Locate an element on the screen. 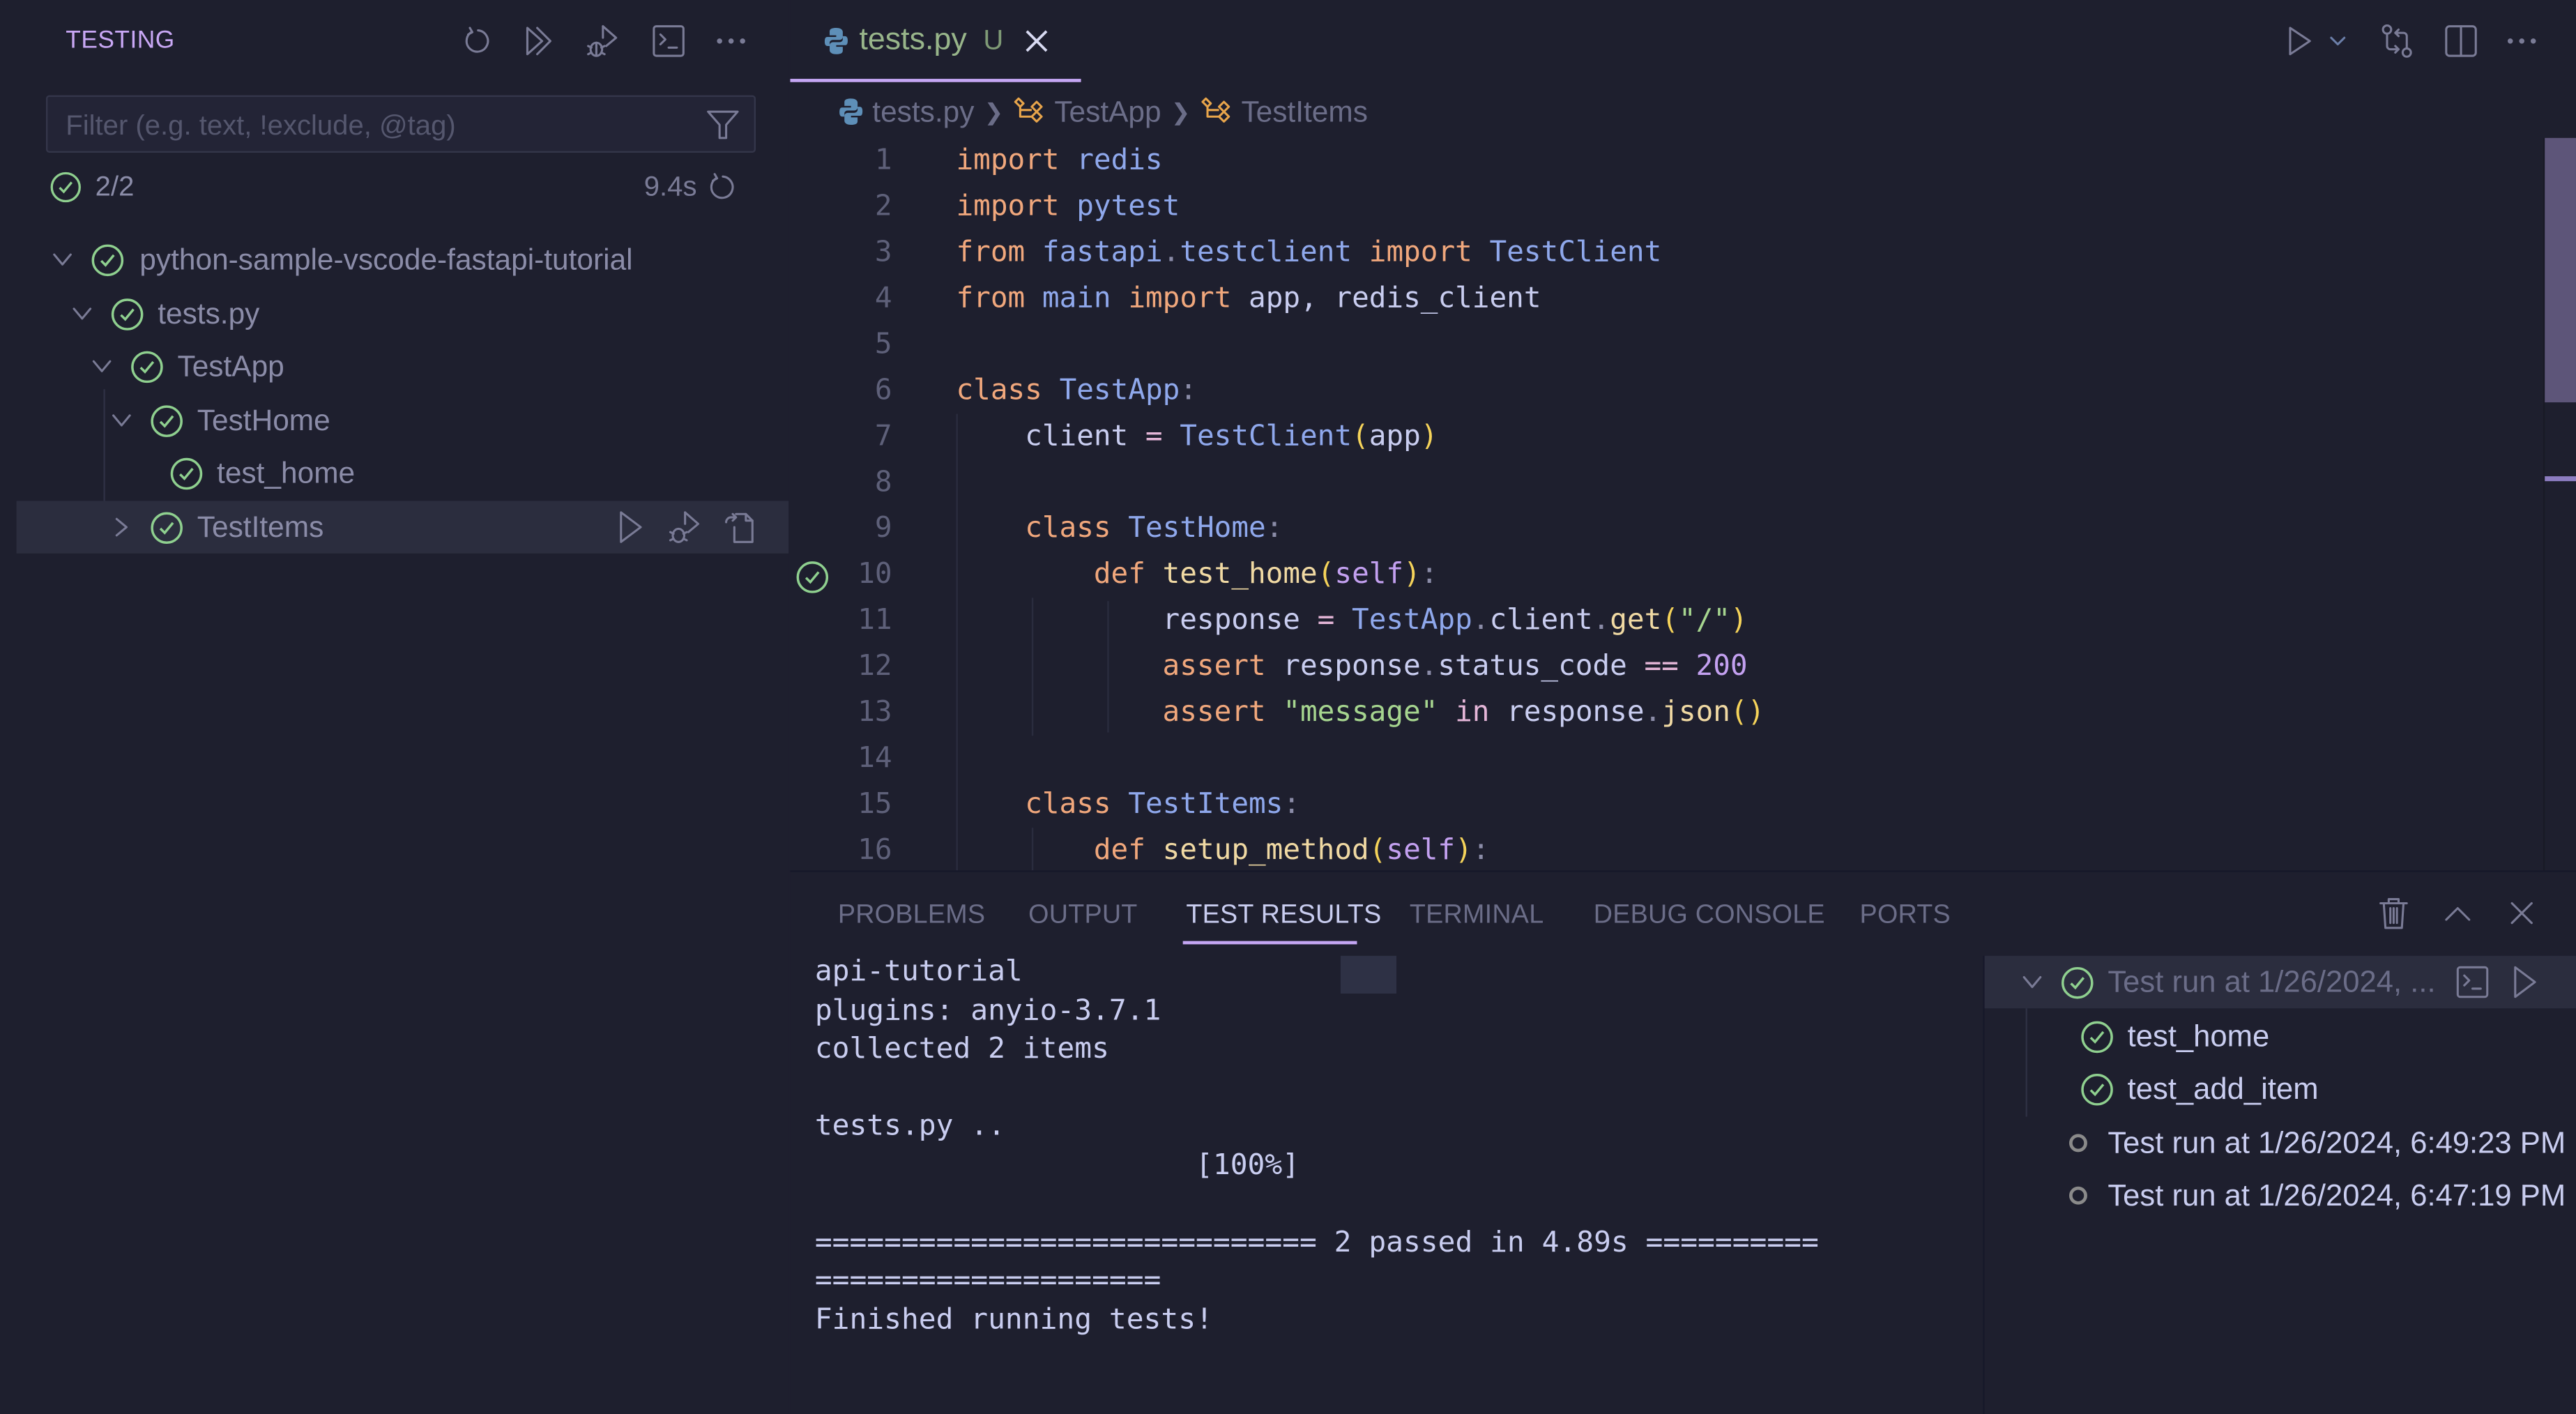 Image resolution: width=2576 pixels, height=1414 pixels. test-passed-gutter-icon is located at coordinates (812, 577).